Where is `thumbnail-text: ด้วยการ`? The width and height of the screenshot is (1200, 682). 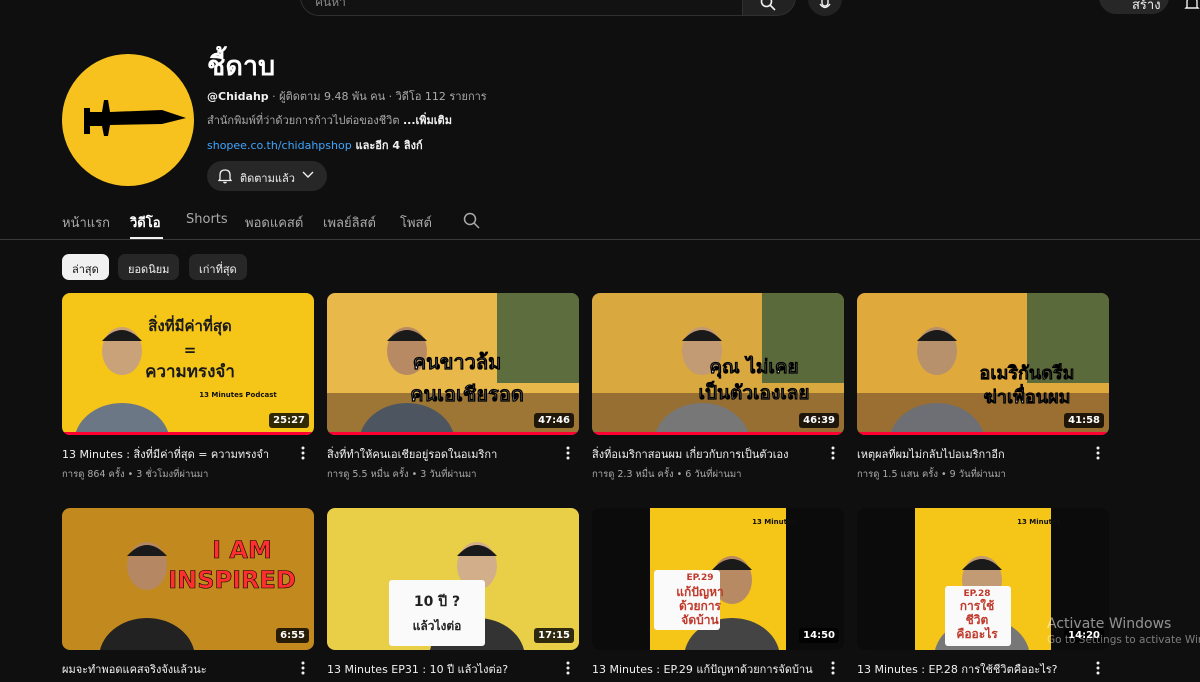 thumbnail-text: ด้วยการ is located at coordinates (700, 606).